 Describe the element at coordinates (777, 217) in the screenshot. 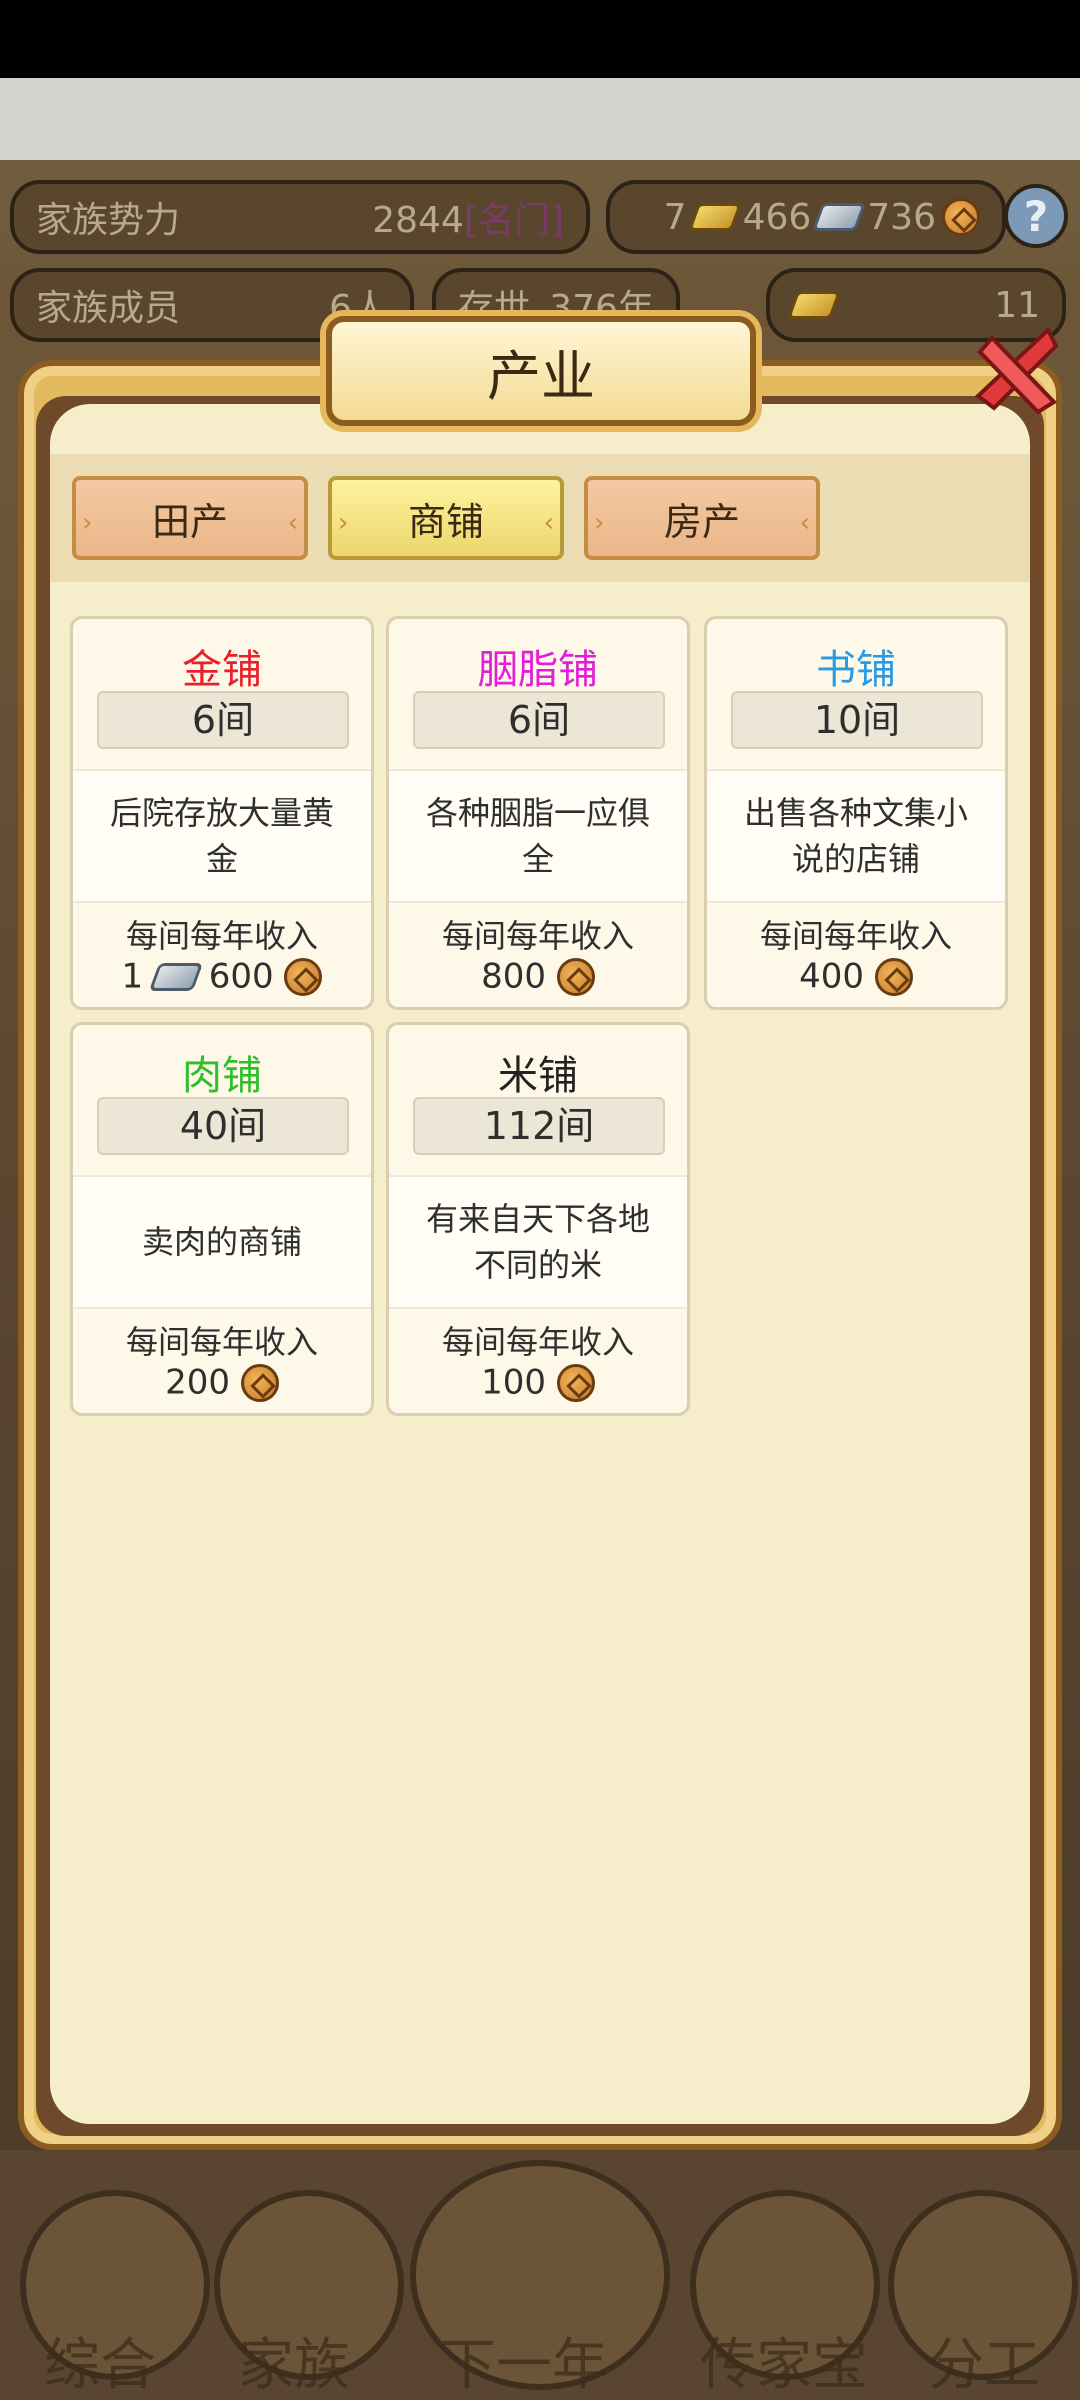

I see `silver-value: 466` at that location.